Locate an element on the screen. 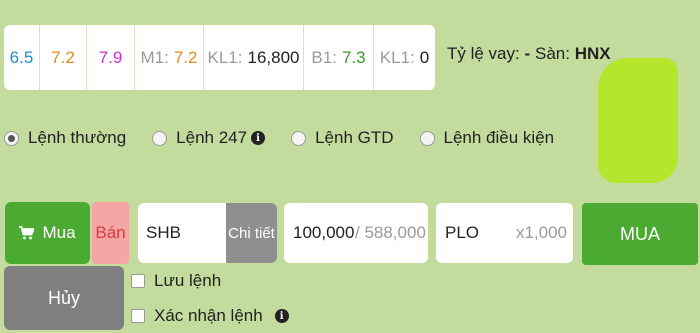 The image size is (700, 333). confirm-order-option: Xác nhận lệnh i is located at coordinates (210, 316).